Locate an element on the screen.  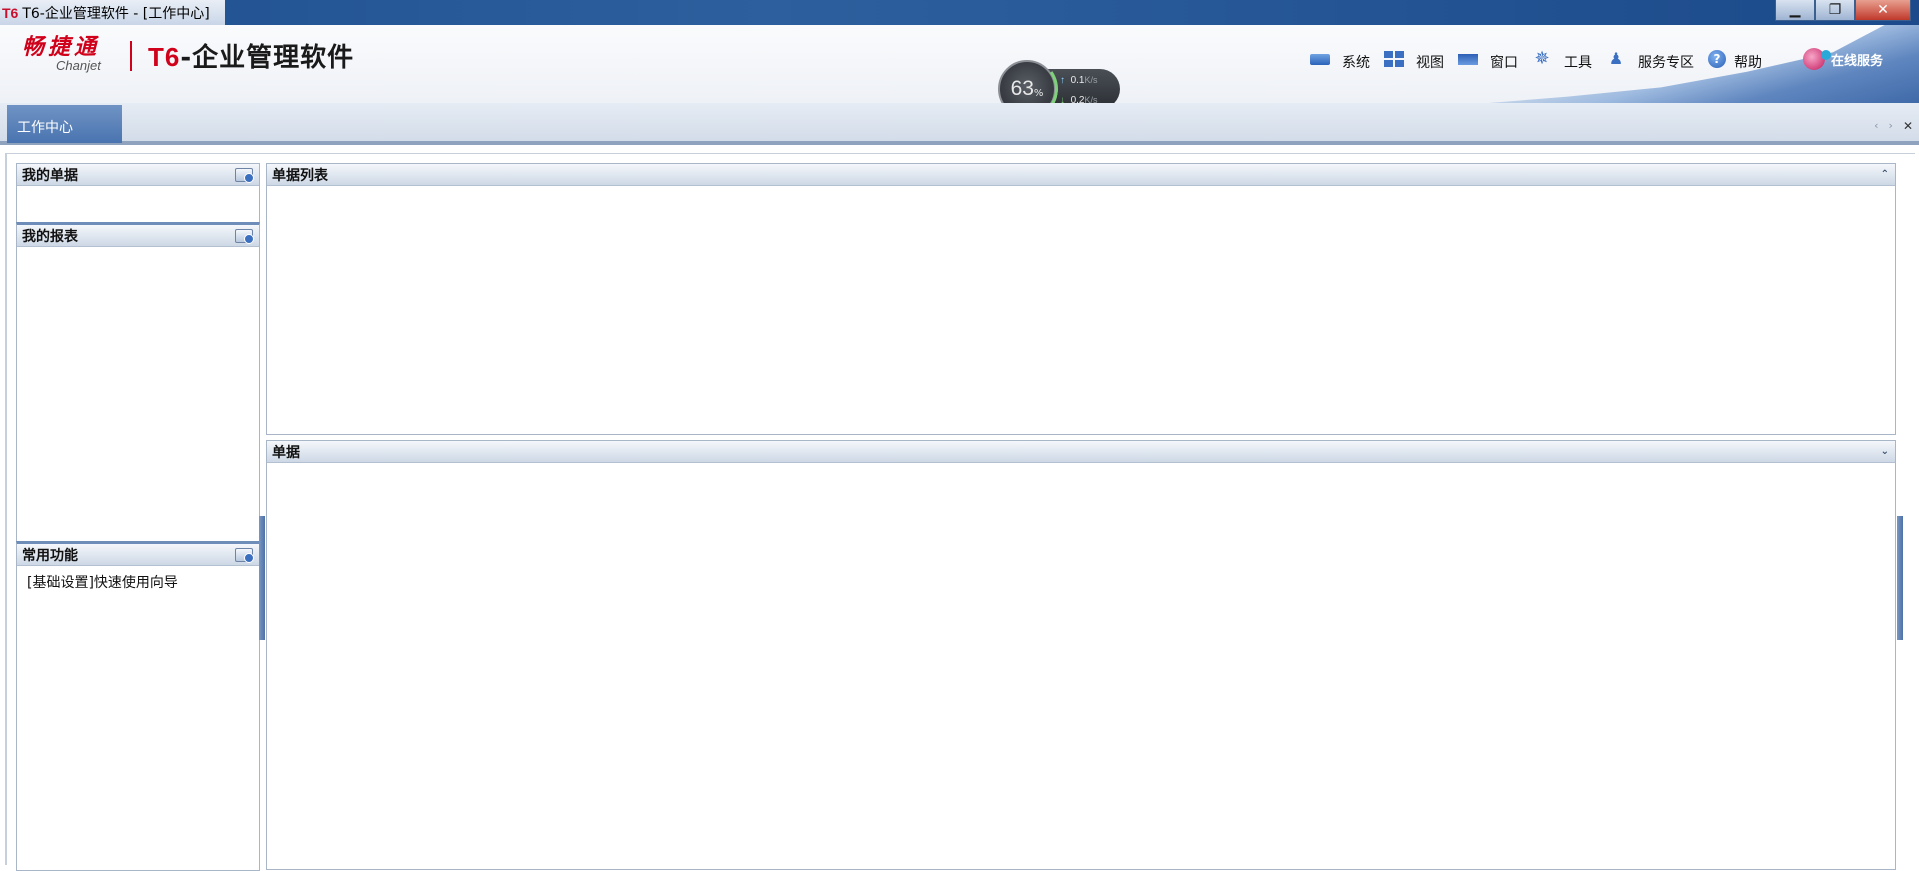
online-service-label: 在线服务 is located at coordinates (1857, 61).